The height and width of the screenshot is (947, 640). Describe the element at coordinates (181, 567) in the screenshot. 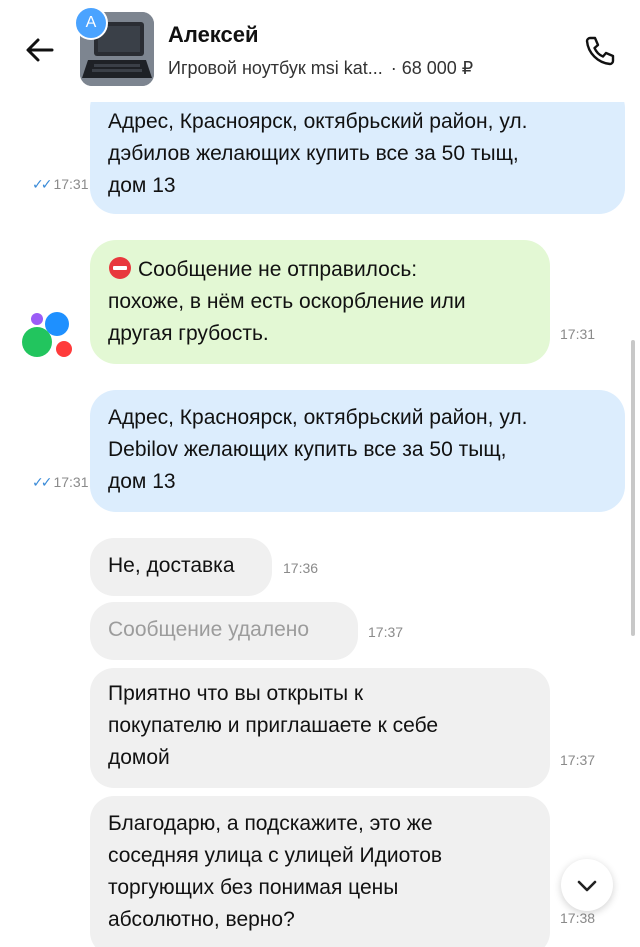

I see `incoming-message: Не, доставка` at that location.